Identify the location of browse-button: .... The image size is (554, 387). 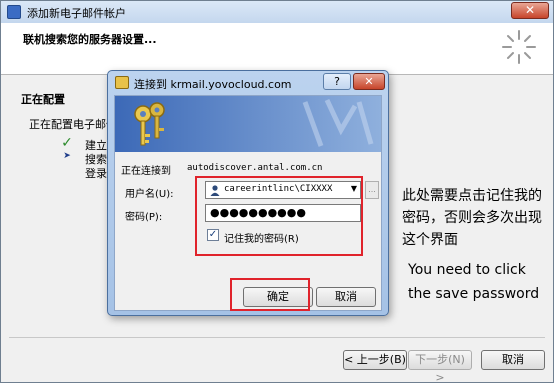
(372, 190).